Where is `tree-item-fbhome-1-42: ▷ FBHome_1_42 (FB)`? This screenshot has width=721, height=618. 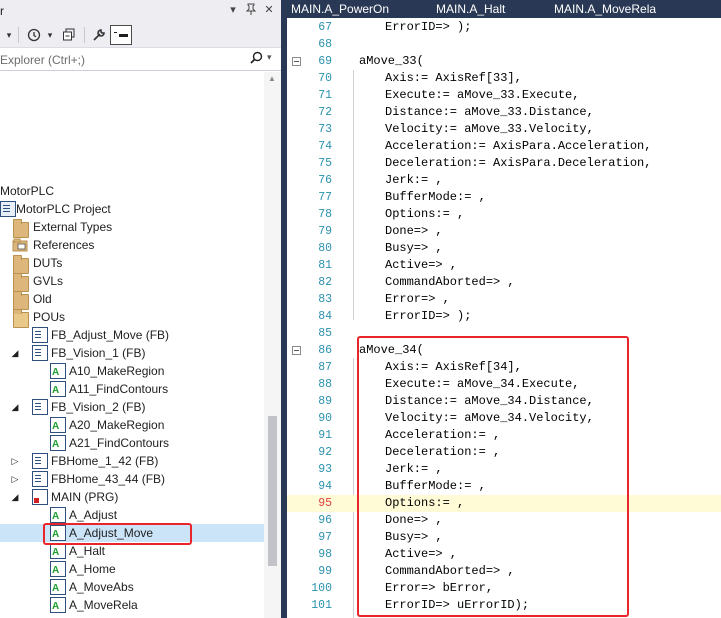
tree-item-fbhome-1-42: ▷ FBHome_1_42 (FB) is located at coordinates (132, 461).